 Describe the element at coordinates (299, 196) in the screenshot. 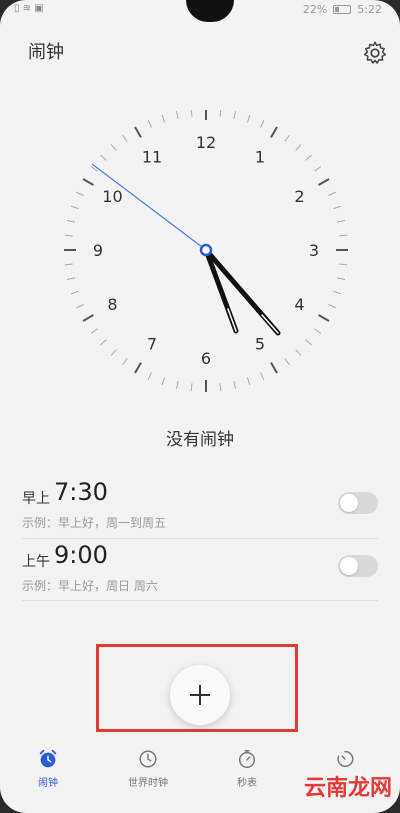

I see `clock-number: 2` at that location.